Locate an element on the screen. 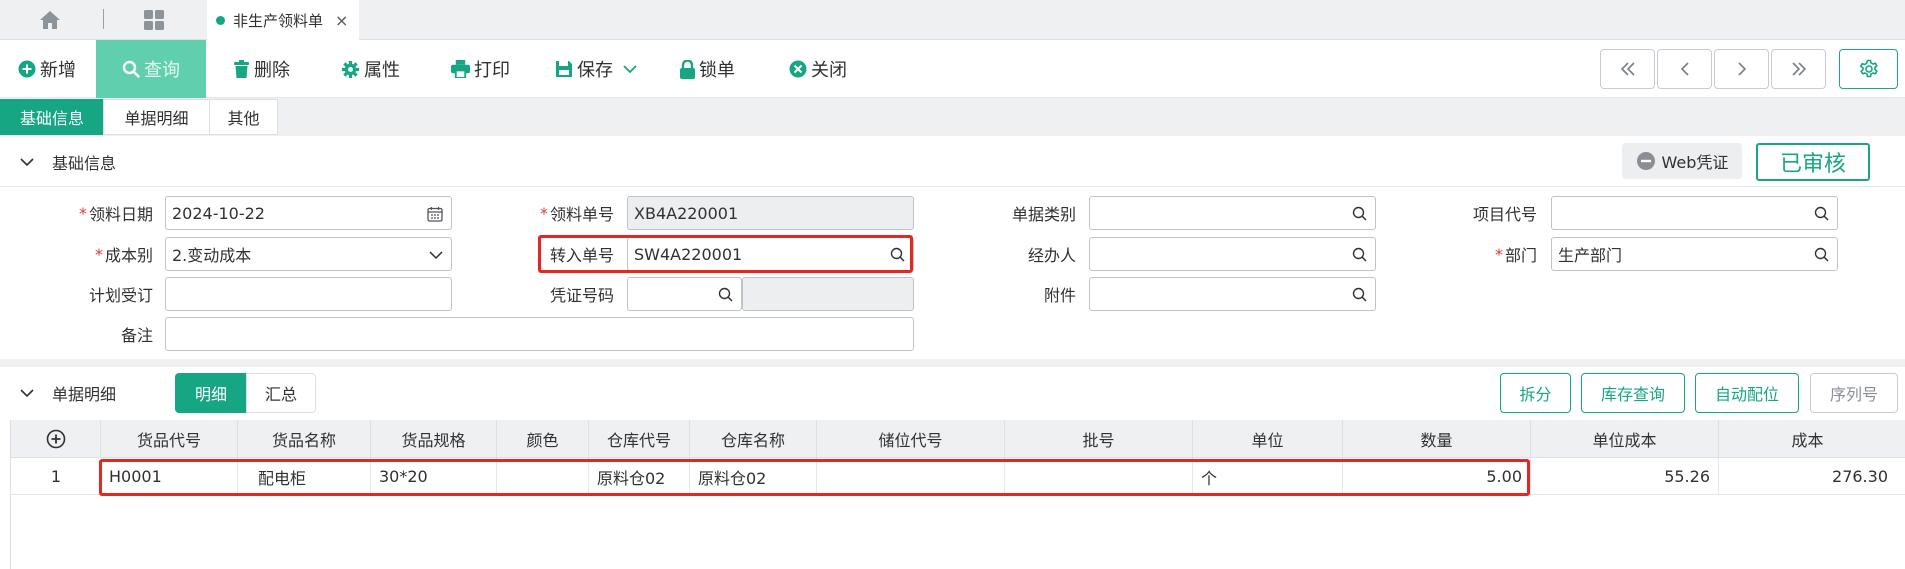 The width and height of the screenshot is (1905, 569). col-unit-cost: 单位成本 is located at coordinates (1625, 439).